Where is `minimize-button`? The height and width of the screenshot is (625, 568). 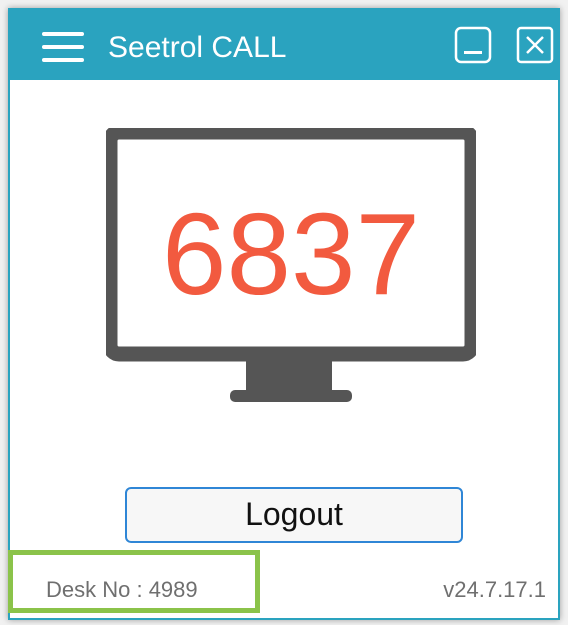 minimize-button is located at coordinates (473, 45).